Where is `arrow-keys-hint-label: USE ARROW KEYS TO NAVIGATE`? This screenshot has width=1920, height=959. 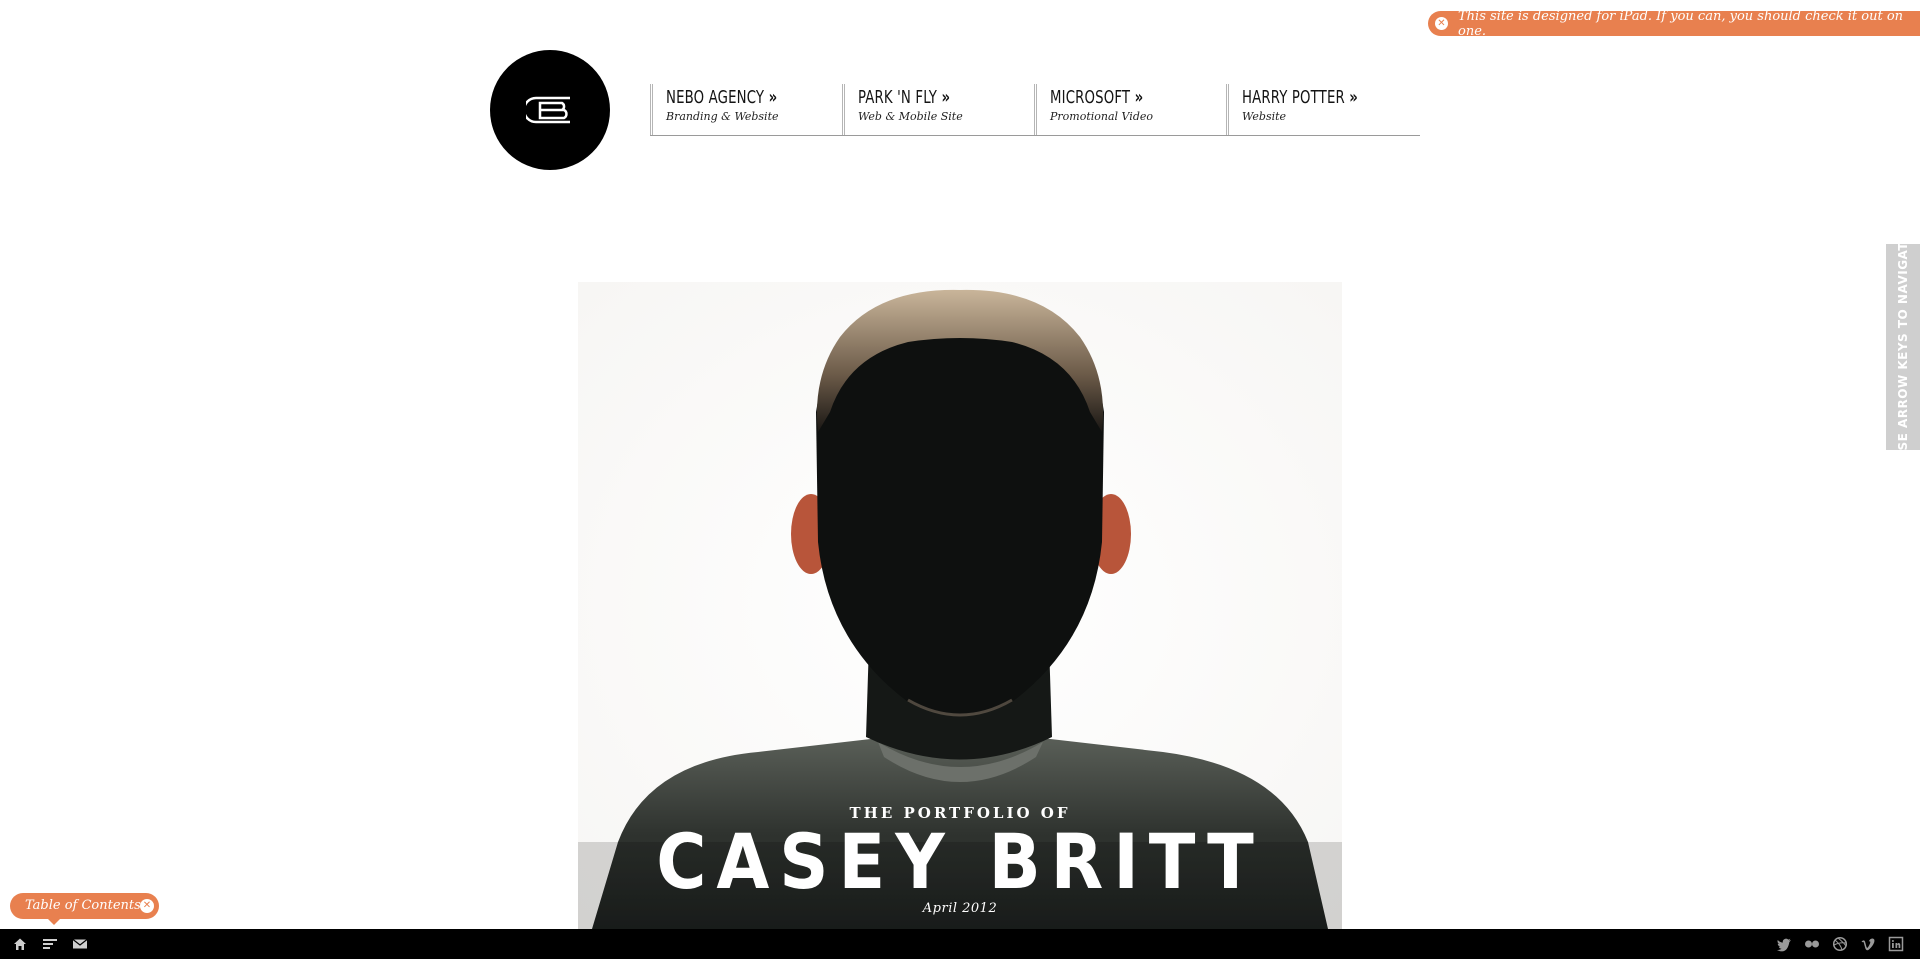
arrow-keys-hint-label: USE ARROW KEYS TO NAVIGATE is located at coordinates (1903, 347).